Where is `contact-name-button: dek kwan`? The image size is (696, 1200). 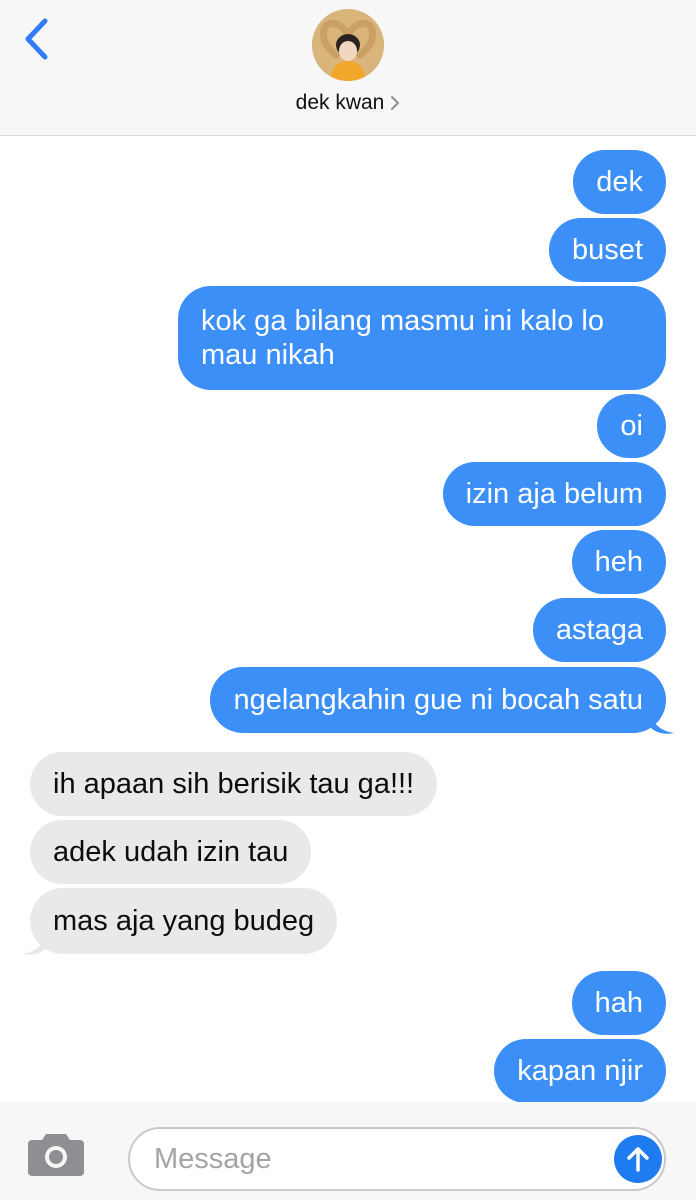
contact-name-button: dek kwan is located at coordinates (348, 103).